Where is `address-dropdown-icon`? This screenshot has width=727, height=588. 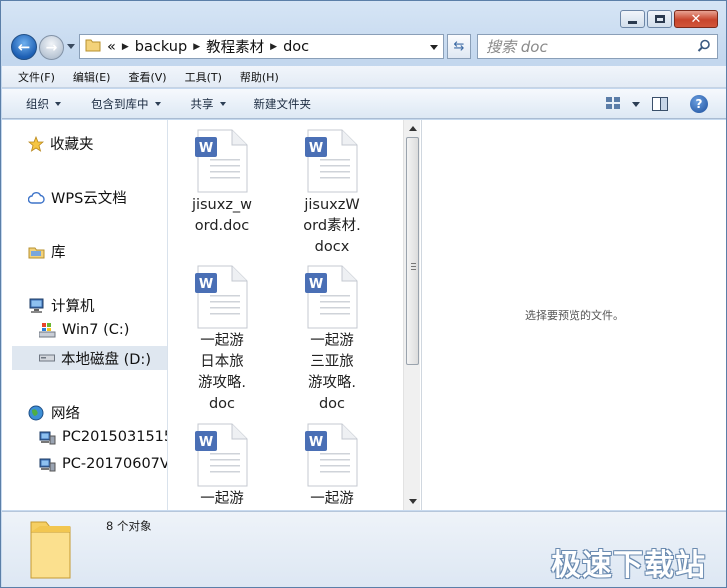 address-dropdown-icon is located at coordinates (434, 47).